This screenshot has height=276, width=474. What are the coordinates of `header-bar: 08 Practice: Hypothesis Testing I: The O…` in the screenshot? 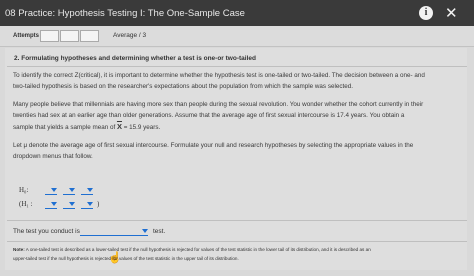 It's located at (237, 13).